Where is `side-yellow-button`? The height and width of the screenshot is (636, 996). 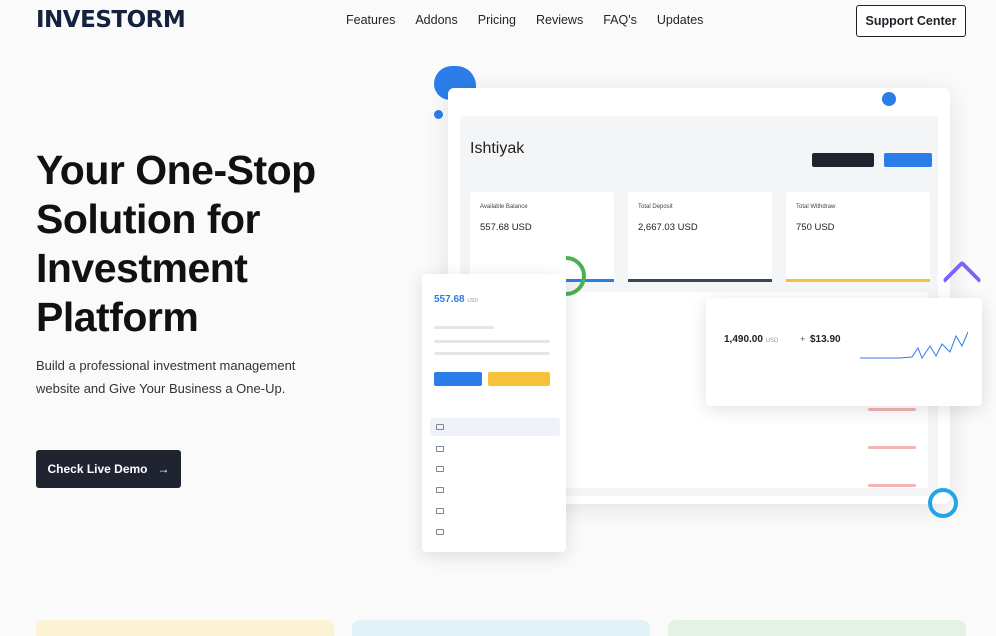
side-yellow-button is located at coordinates (519, 379).